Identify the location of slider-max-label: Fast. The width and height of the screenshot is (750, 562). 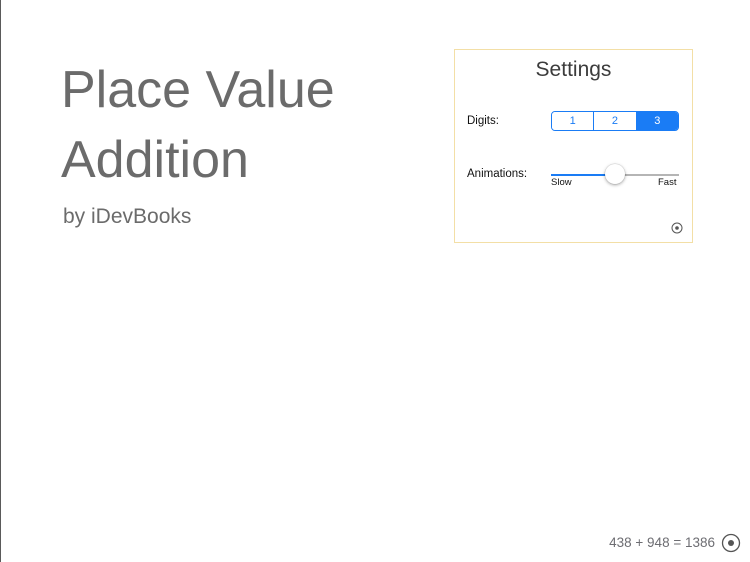
(667, 182).